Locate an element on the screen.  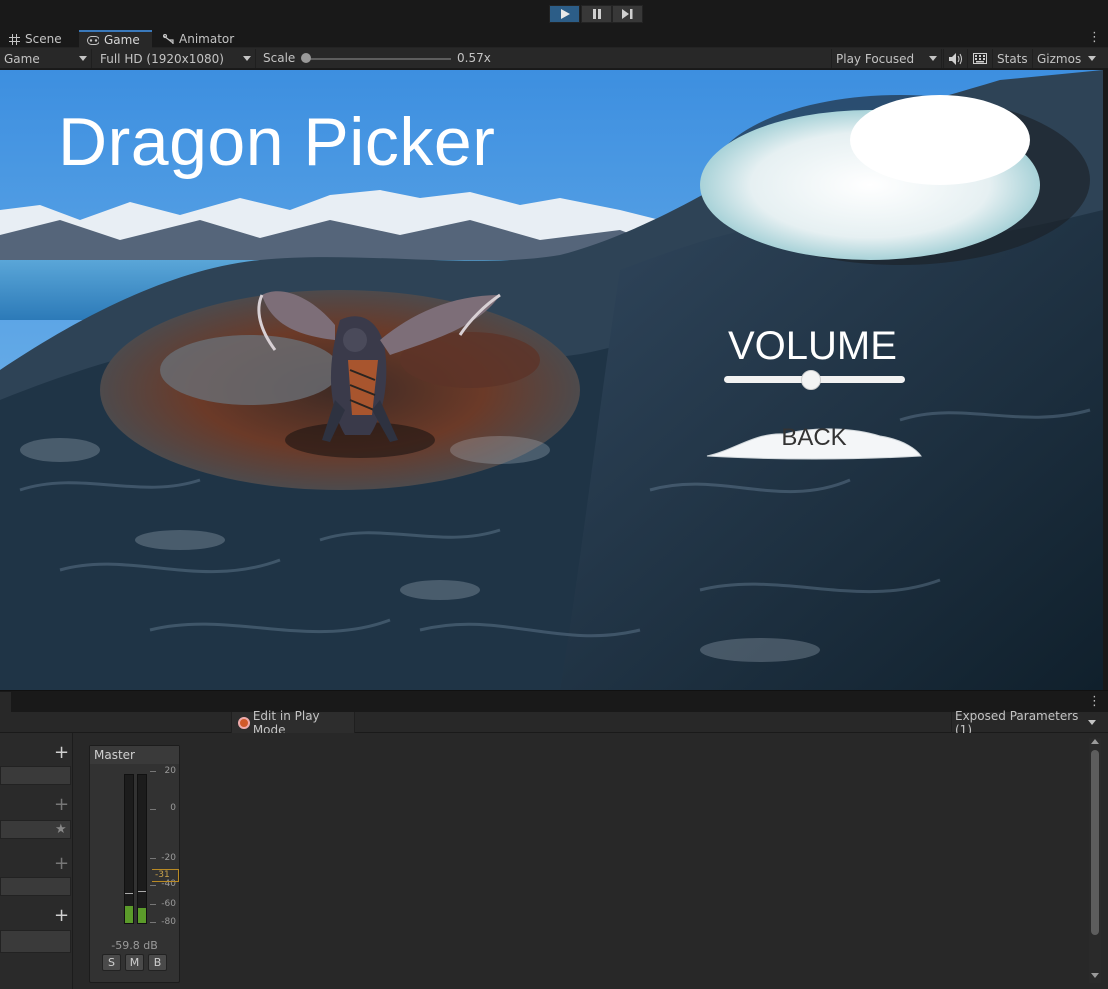
pause-icon is located at coordinates (596, 14).